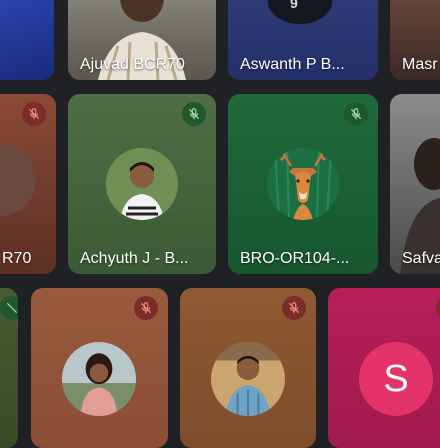  What do you see at coordinates (396, 379) in the screenshot?
I see `participant-initial-avatar: S` at bounding box center [396, 379].